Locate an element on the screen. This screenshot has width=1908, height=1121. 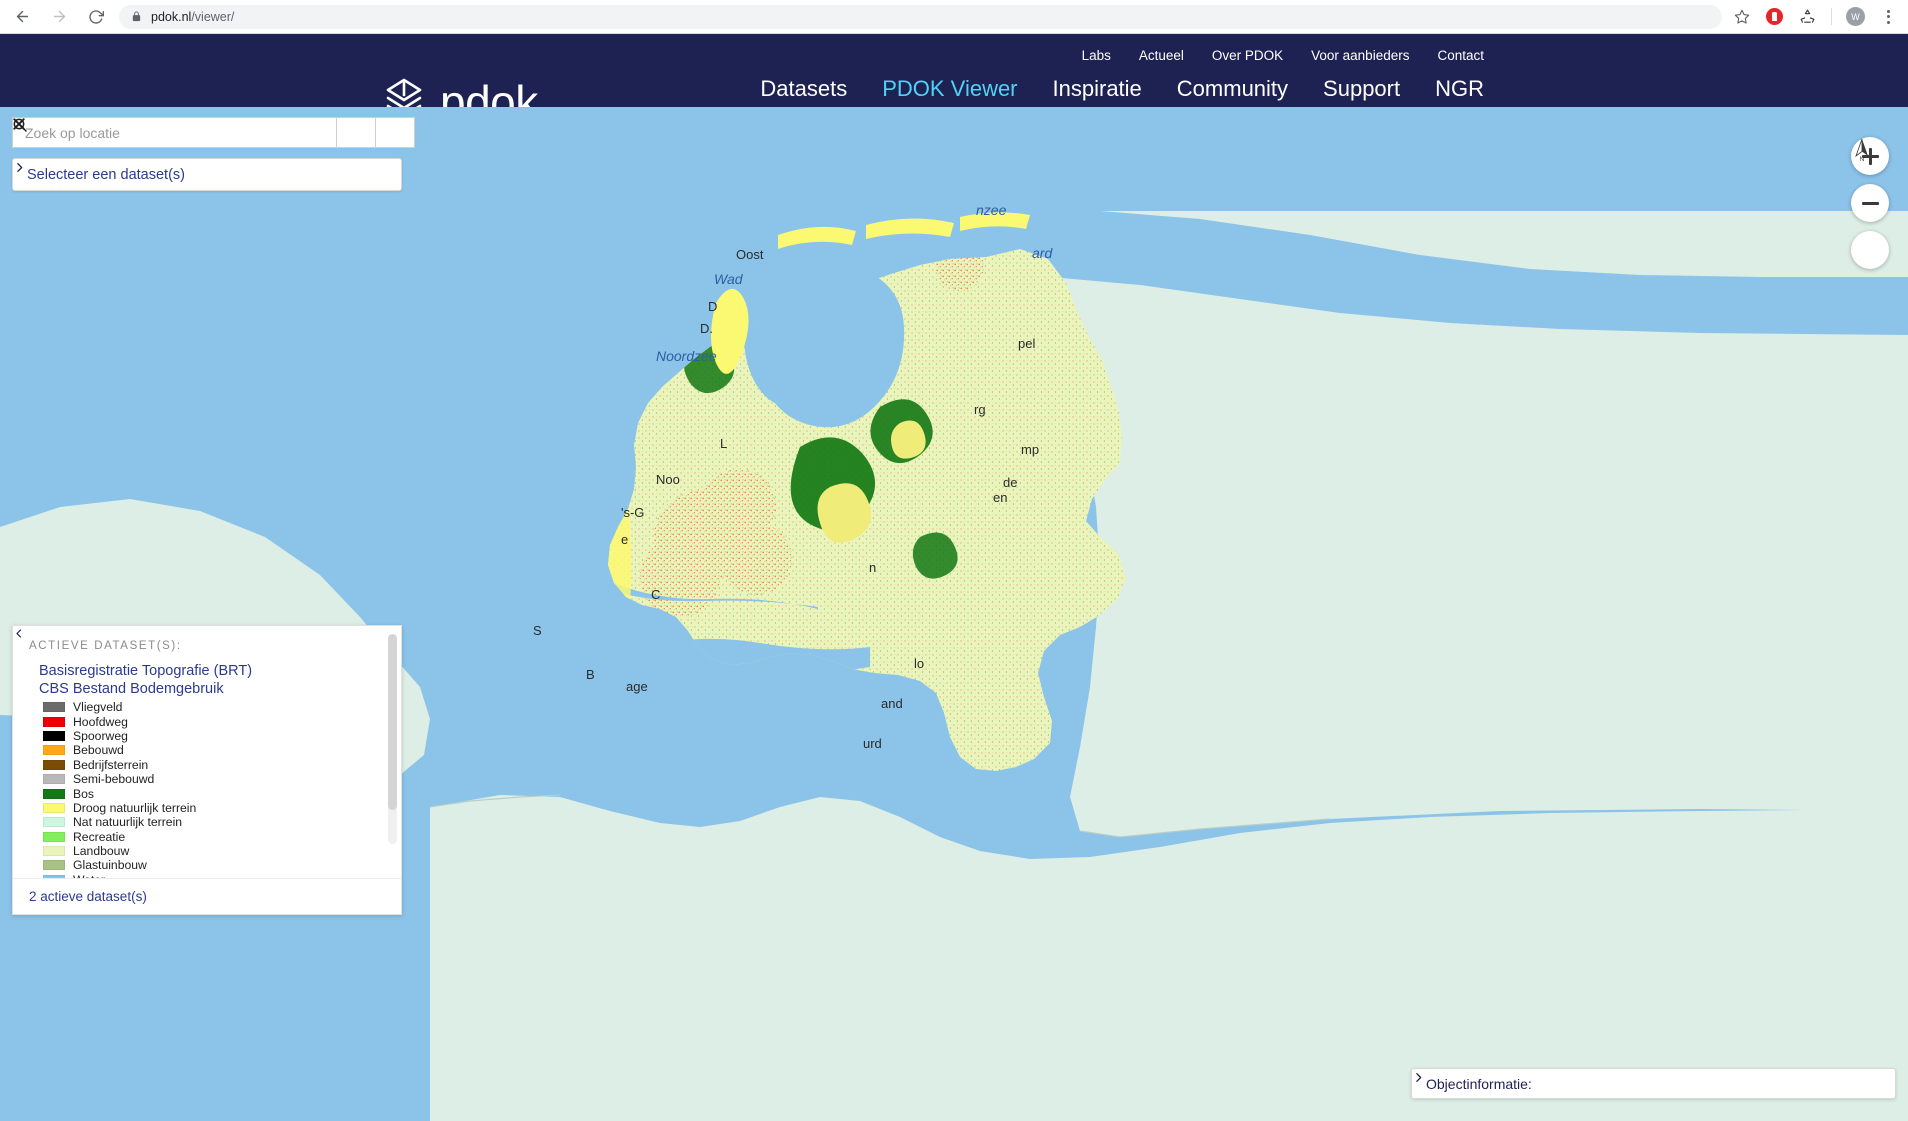
address-bar: pdok.nl/viewer/ is located at coordinates (920, 16).